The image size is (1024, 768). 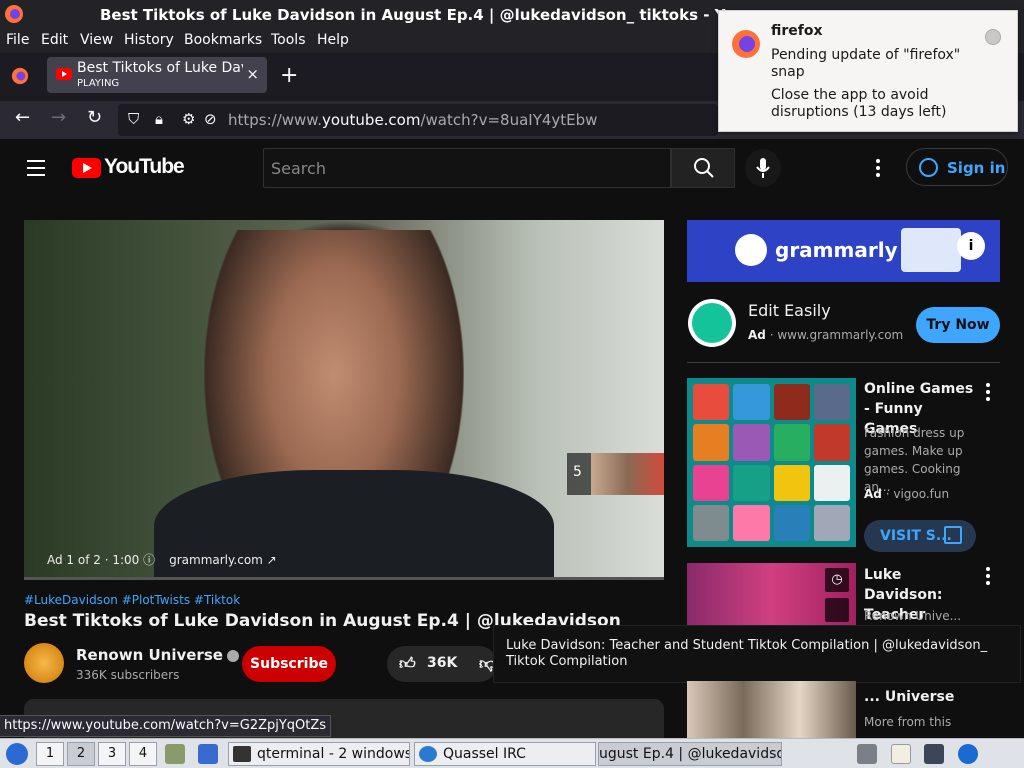 I want to click on workspace-3: 3, so click(x=112, y=754).